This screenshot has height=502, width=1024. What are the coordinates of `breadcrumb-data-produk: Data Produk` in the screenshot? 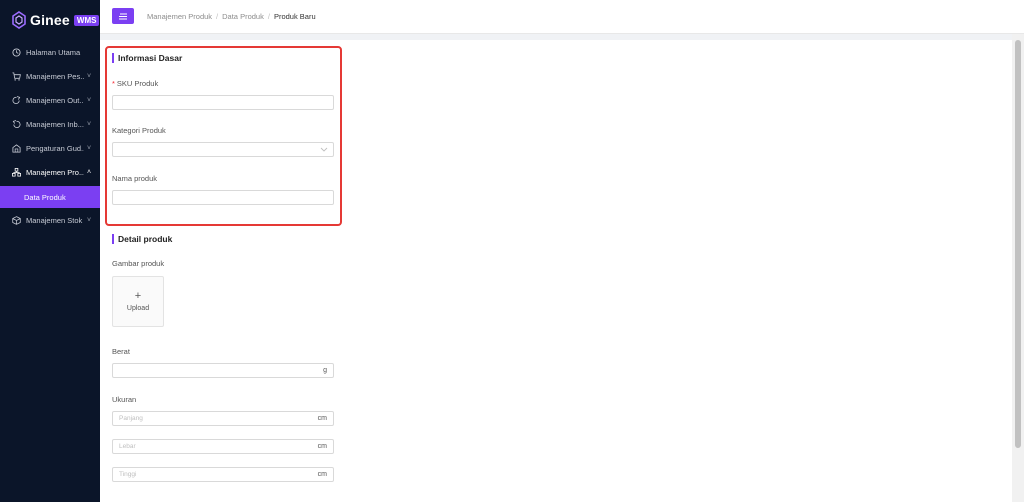 It's located at (243, 16).